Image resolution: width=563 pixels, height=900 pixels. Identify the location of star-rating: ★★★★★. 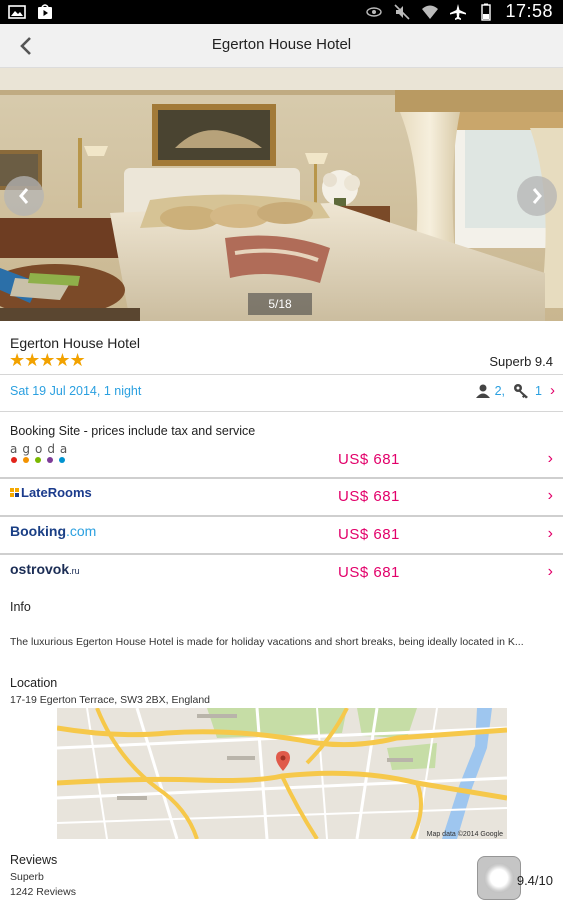
(47, 360).